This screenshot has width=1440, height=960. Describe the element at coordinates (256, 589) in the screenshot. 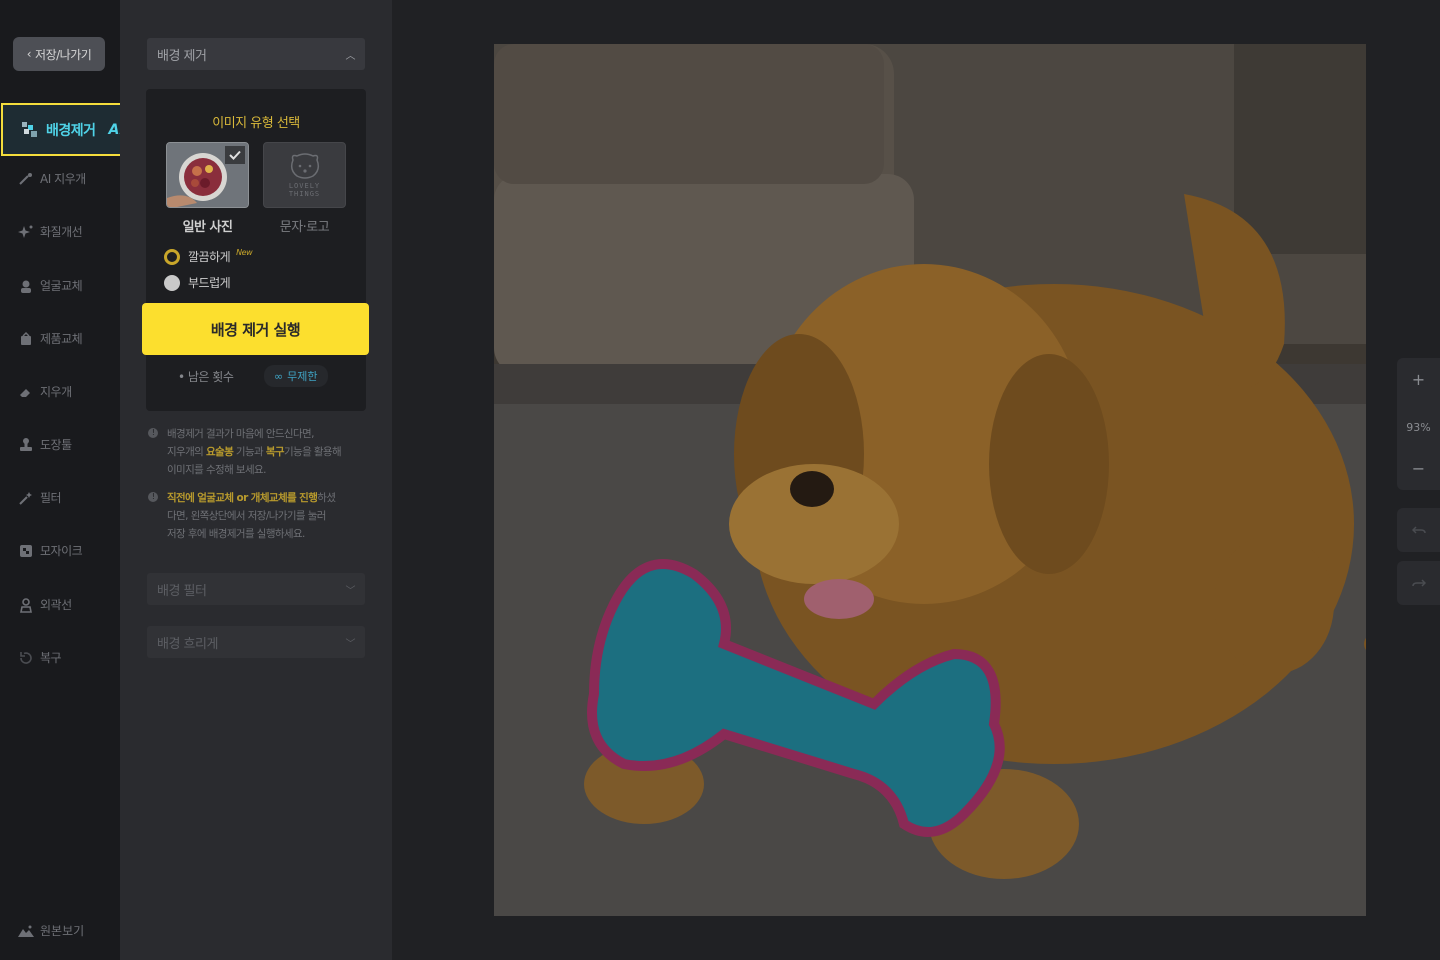

I see `bg-filter-accordion-header: 배경 필터 ﹀` at that location.